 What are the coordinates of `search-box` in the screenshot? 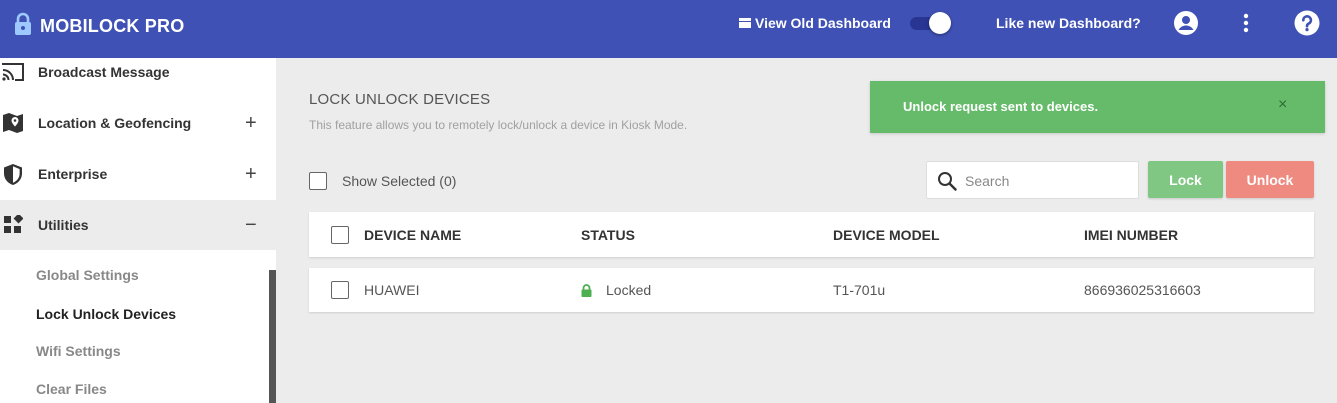 It's located at (1032, 180).